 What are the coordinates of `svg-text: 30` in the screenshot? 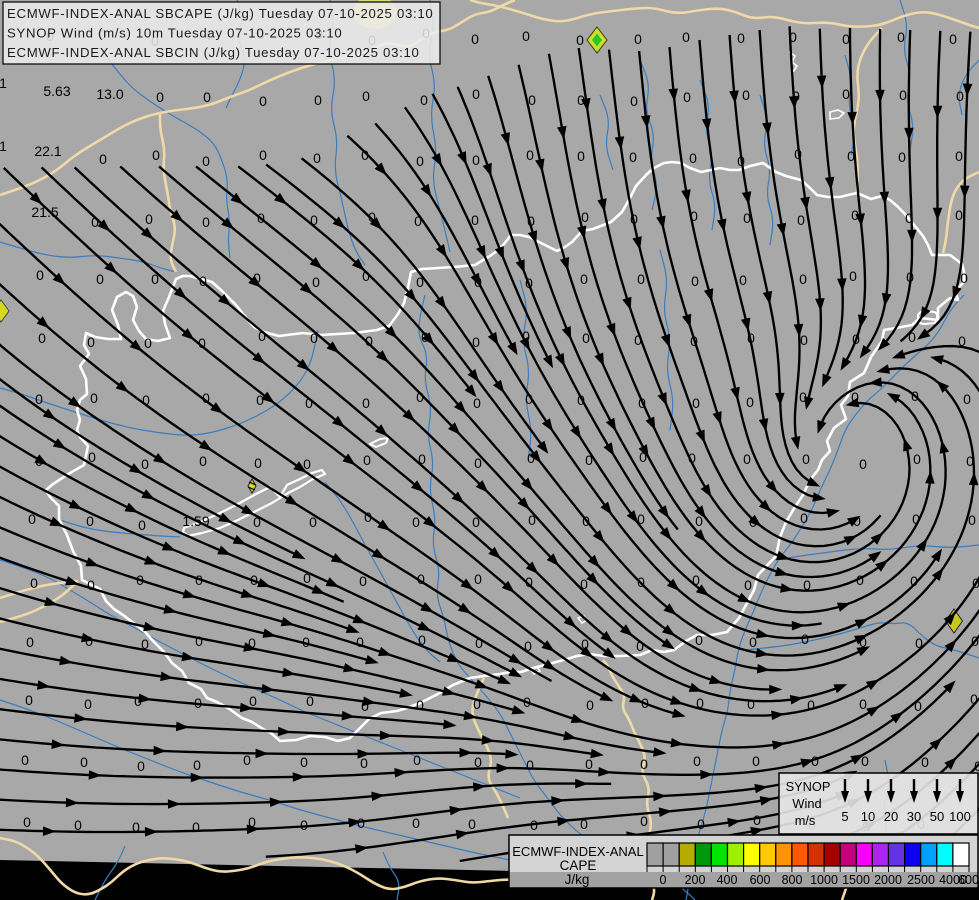 It's located at (914, 816).